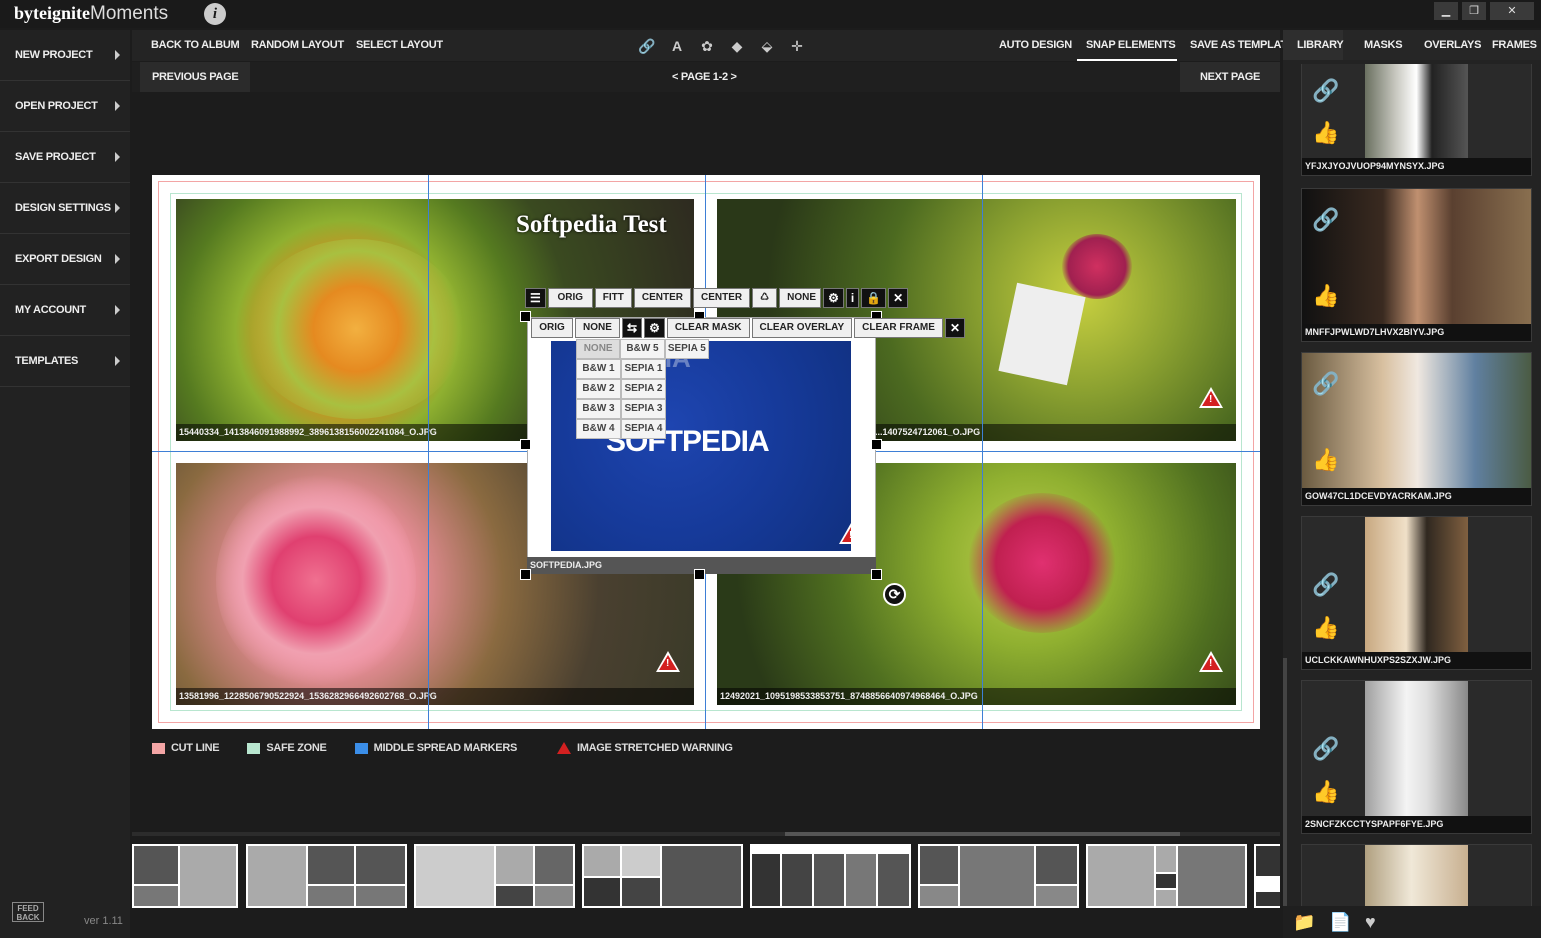  Describe the element at coordinates (874, 298) in the screenshot. I see `lock-icon: 🔒` at that location.